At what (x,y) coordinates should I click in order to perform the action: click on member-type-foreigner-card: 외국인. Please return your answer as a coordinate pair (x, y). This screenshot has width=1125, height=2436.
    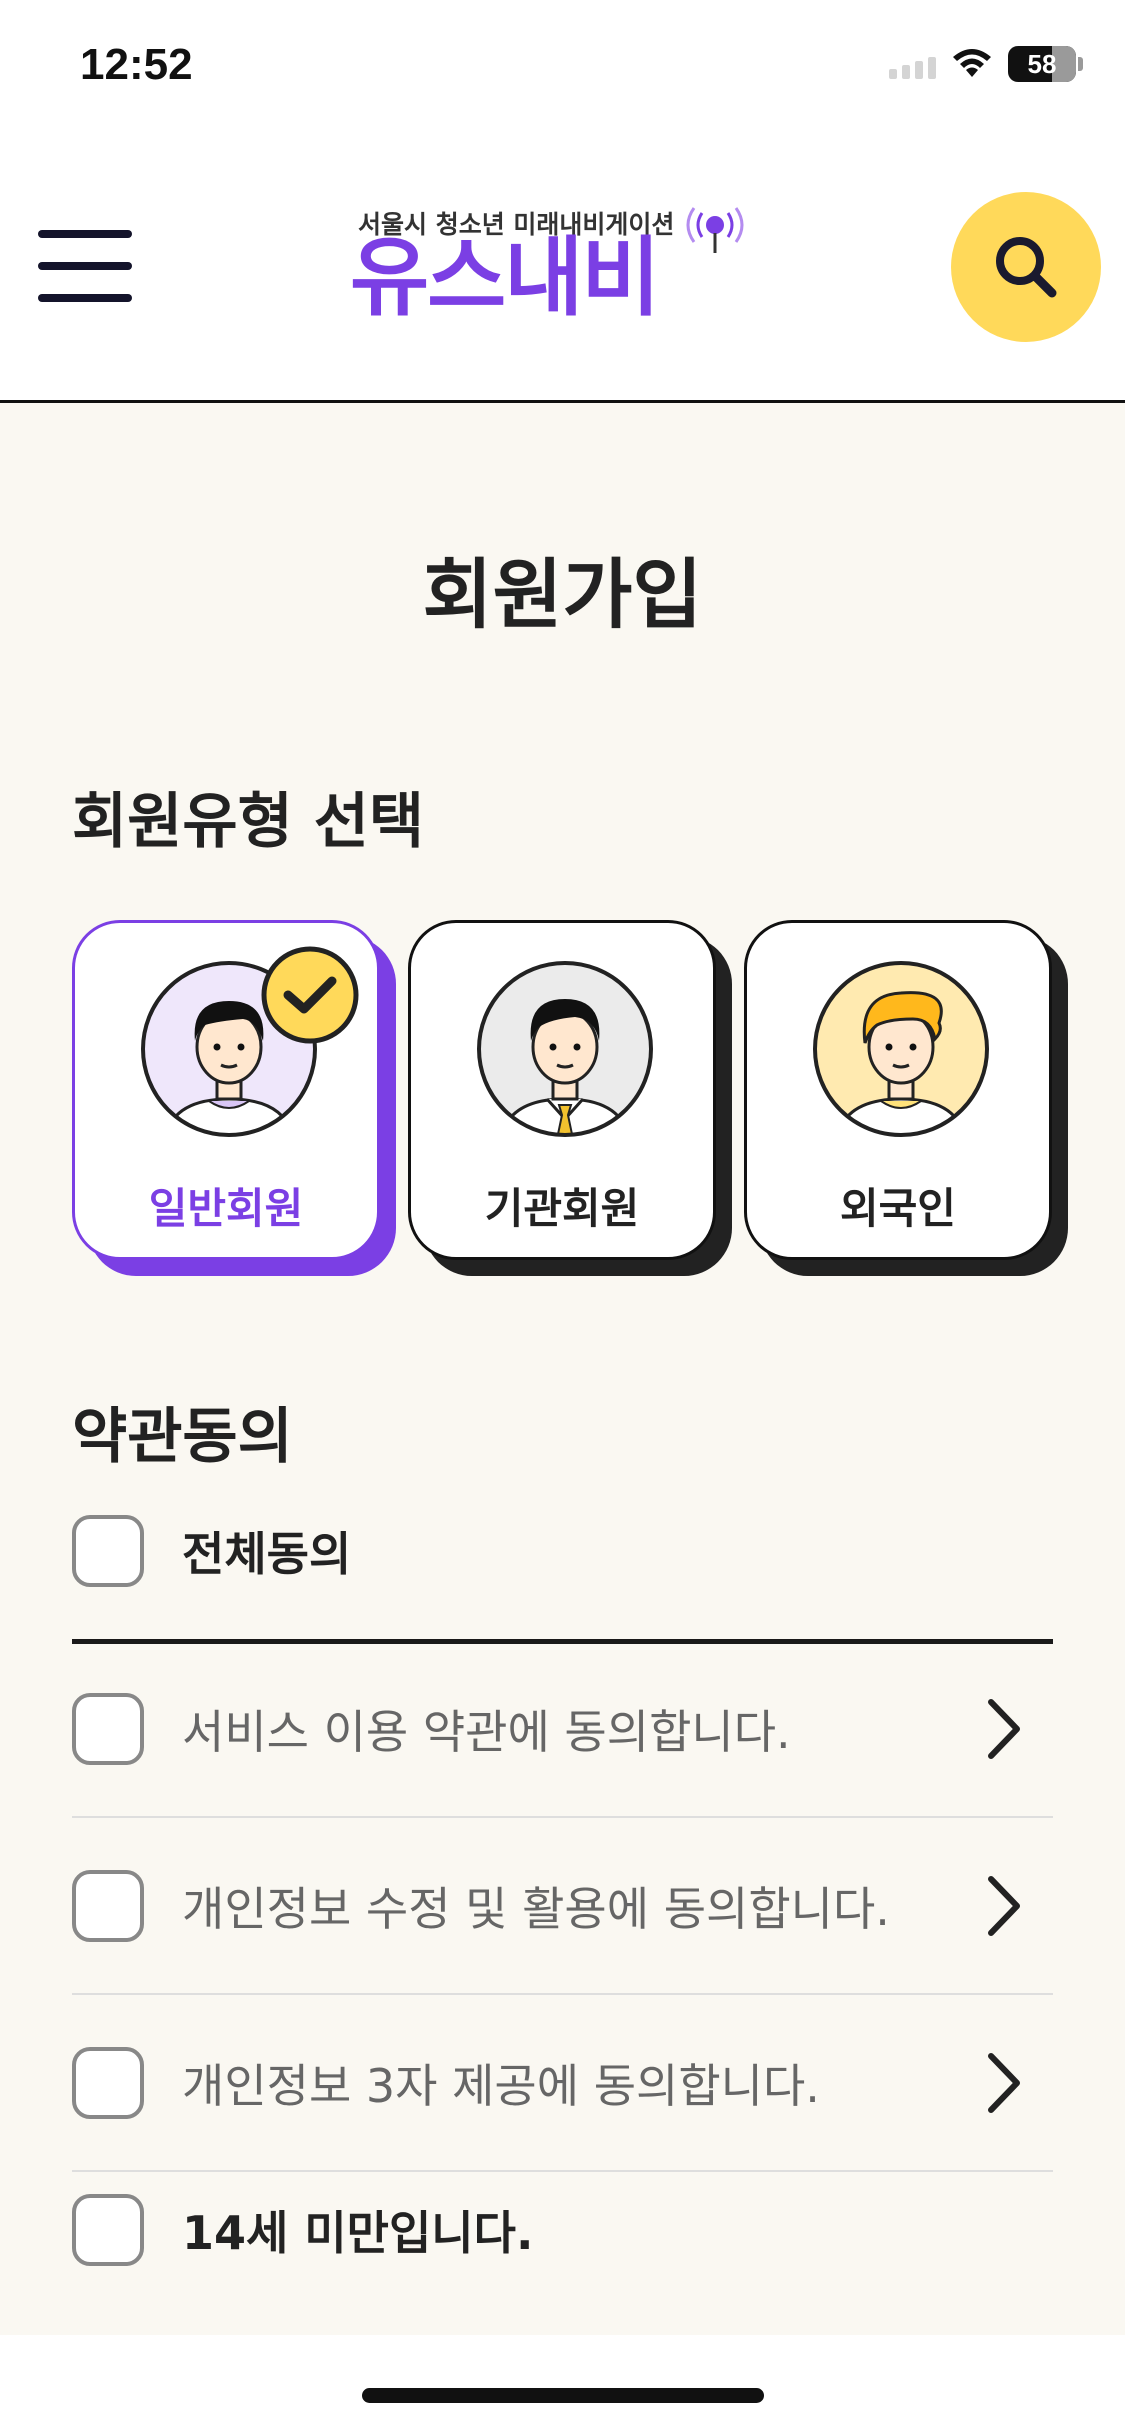
    Looking at the image, I should click on (898, 1090).